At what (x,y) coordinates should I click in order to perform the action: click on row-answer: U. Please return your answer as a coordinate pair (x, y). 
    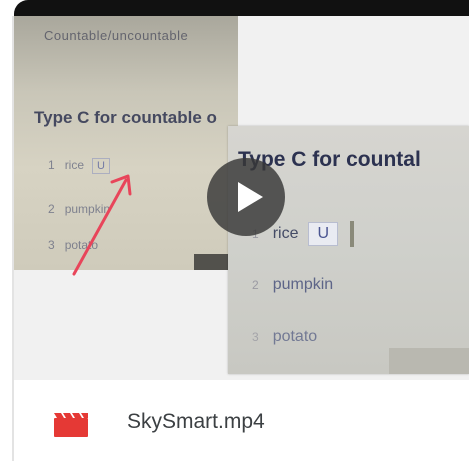
    Looking at the image, I should click on (323, 234).